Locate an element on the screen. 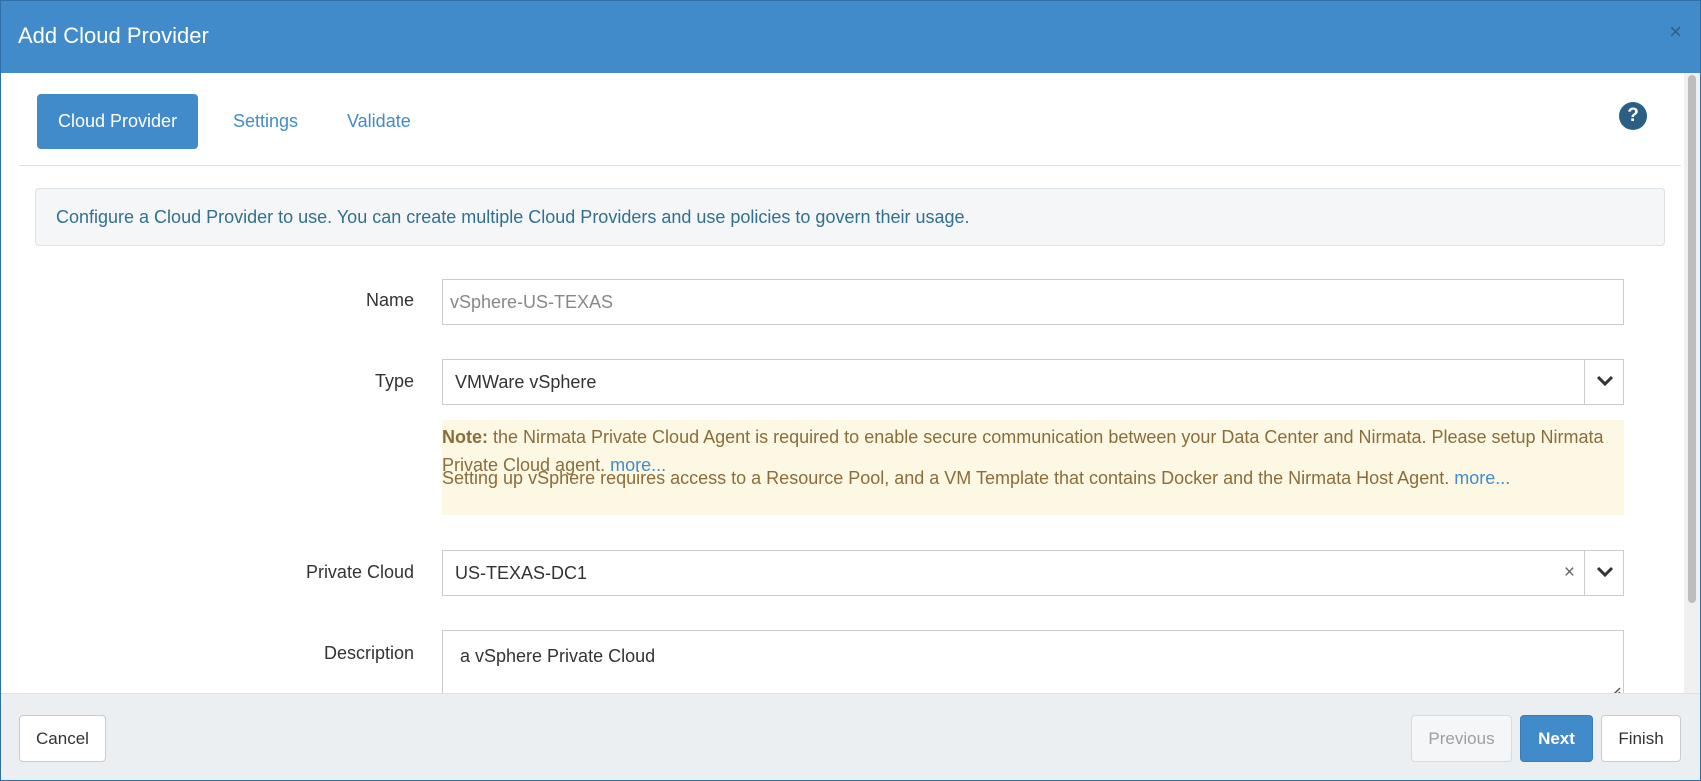 The height and width of the screenshot is (781, 1701). description-textarea: a vSphere Private Cloud is located at coordinates (1033, 661).